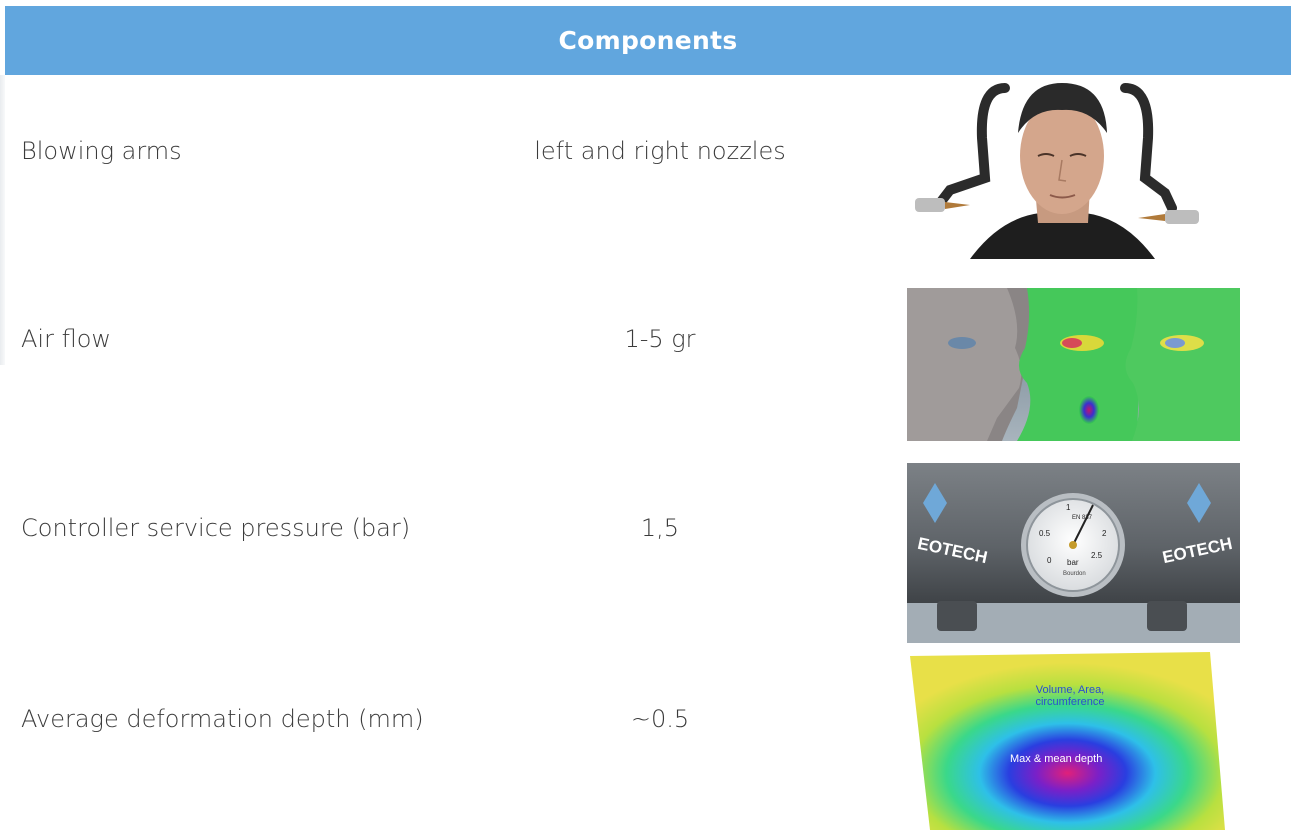  I want to click on components-header: Components, so click(648, 40).